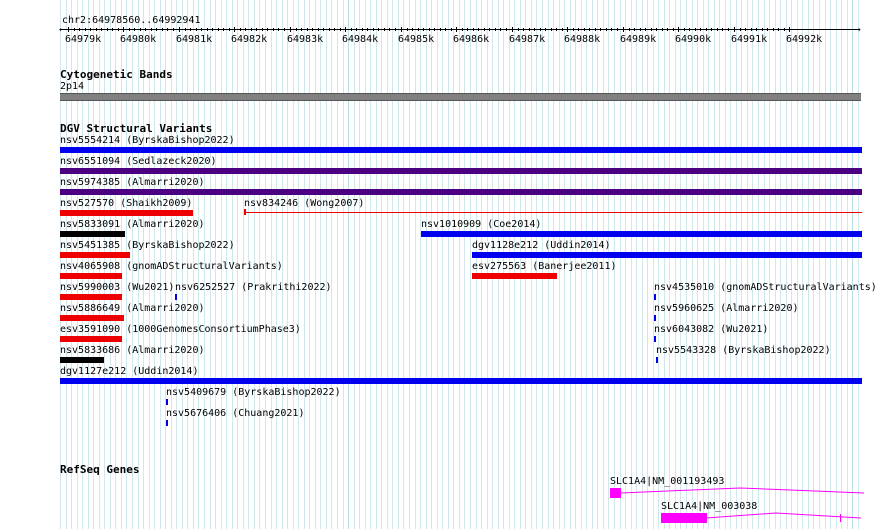  What do you see at coordinates (83, 39) in the screenshot?
I see `ruler-tick-label: 64979k` at bounding box center [83, 39].